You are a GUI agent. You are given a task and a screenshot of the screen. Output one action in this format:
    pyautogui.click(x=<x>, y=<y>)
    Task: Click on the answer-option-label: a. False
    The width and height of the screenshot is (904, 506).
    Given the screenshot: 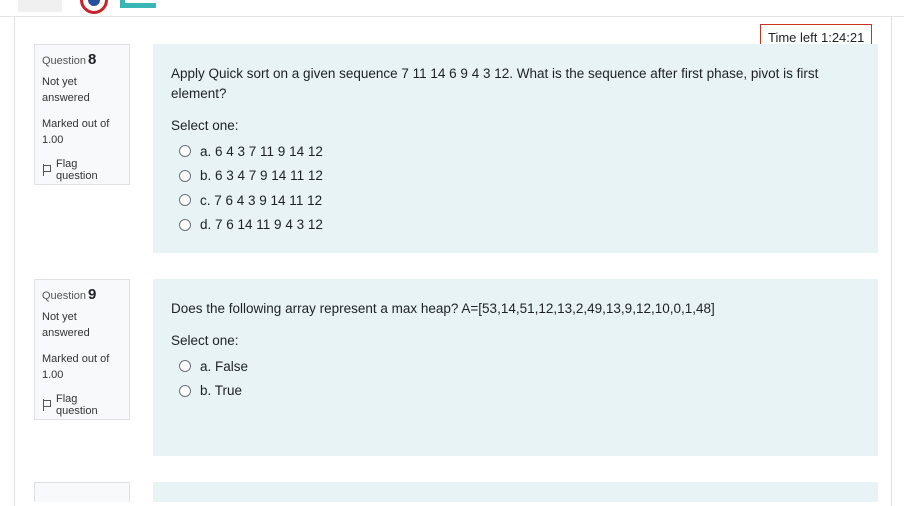 What is the action you would take?
    pyautogui.click(x=224, y=366)
    